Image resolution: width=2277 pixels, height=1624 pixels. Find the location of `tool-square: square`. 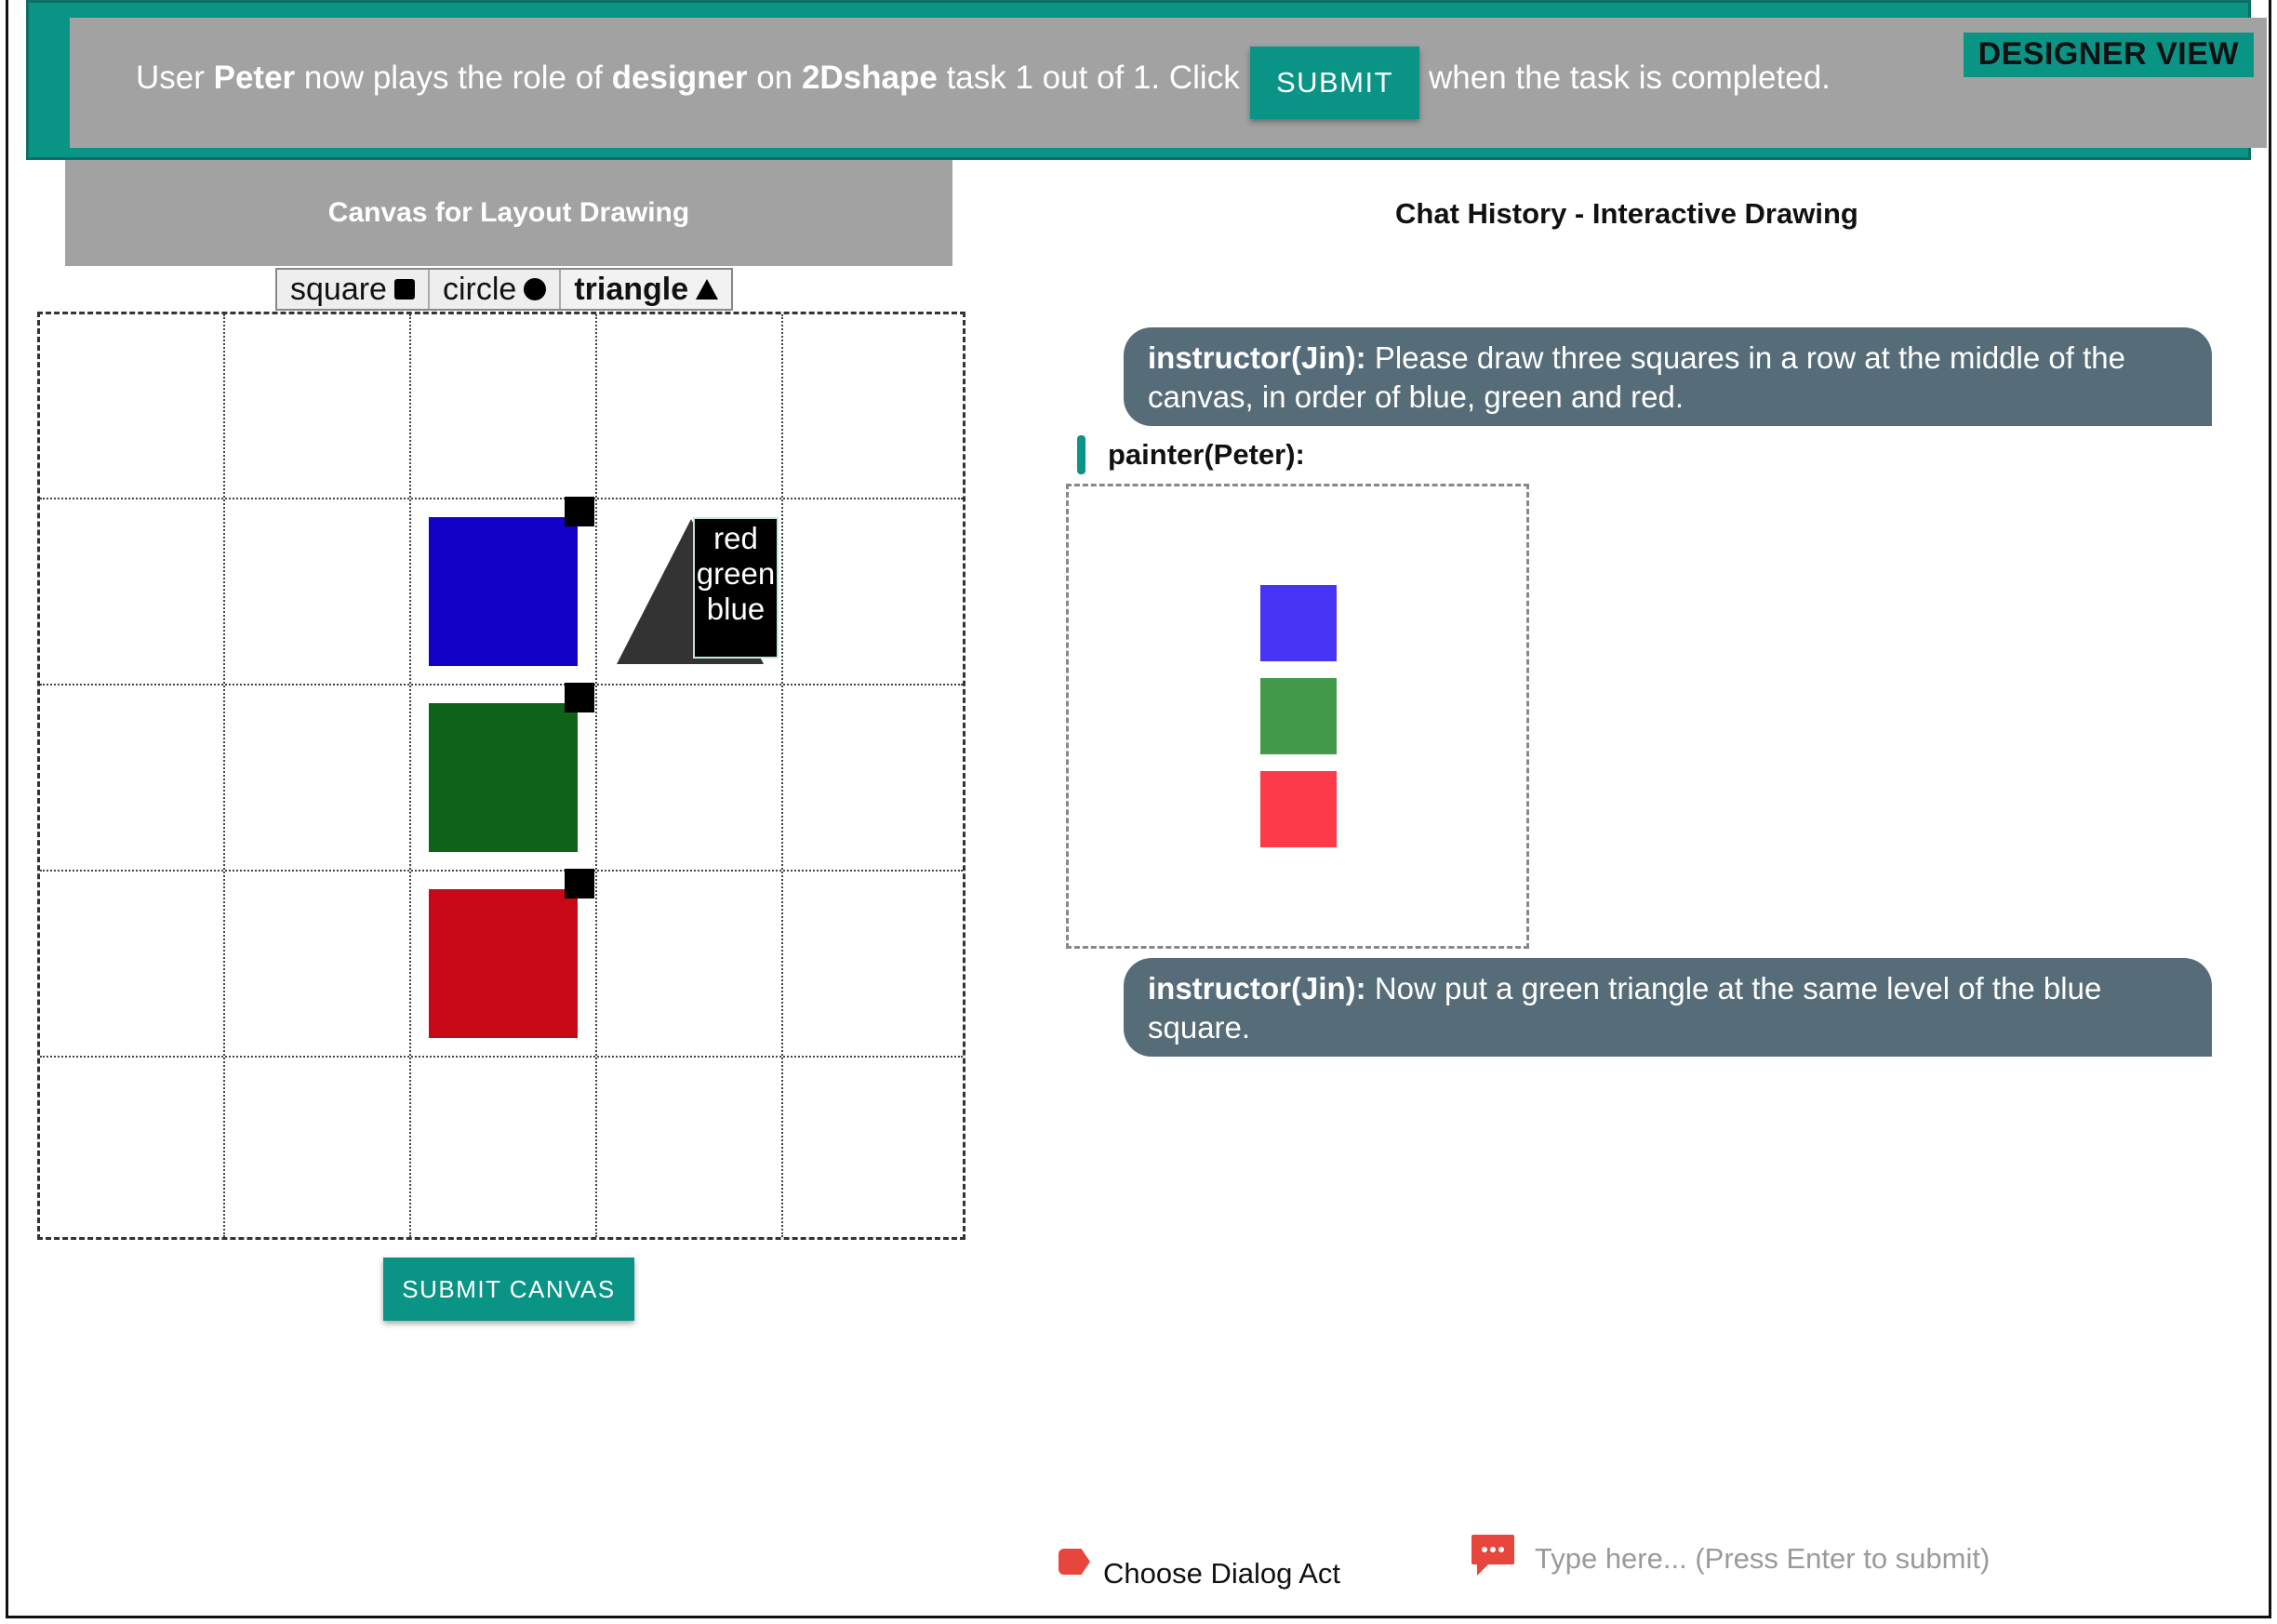

tool-square: square is located at coordinates (353, 289).